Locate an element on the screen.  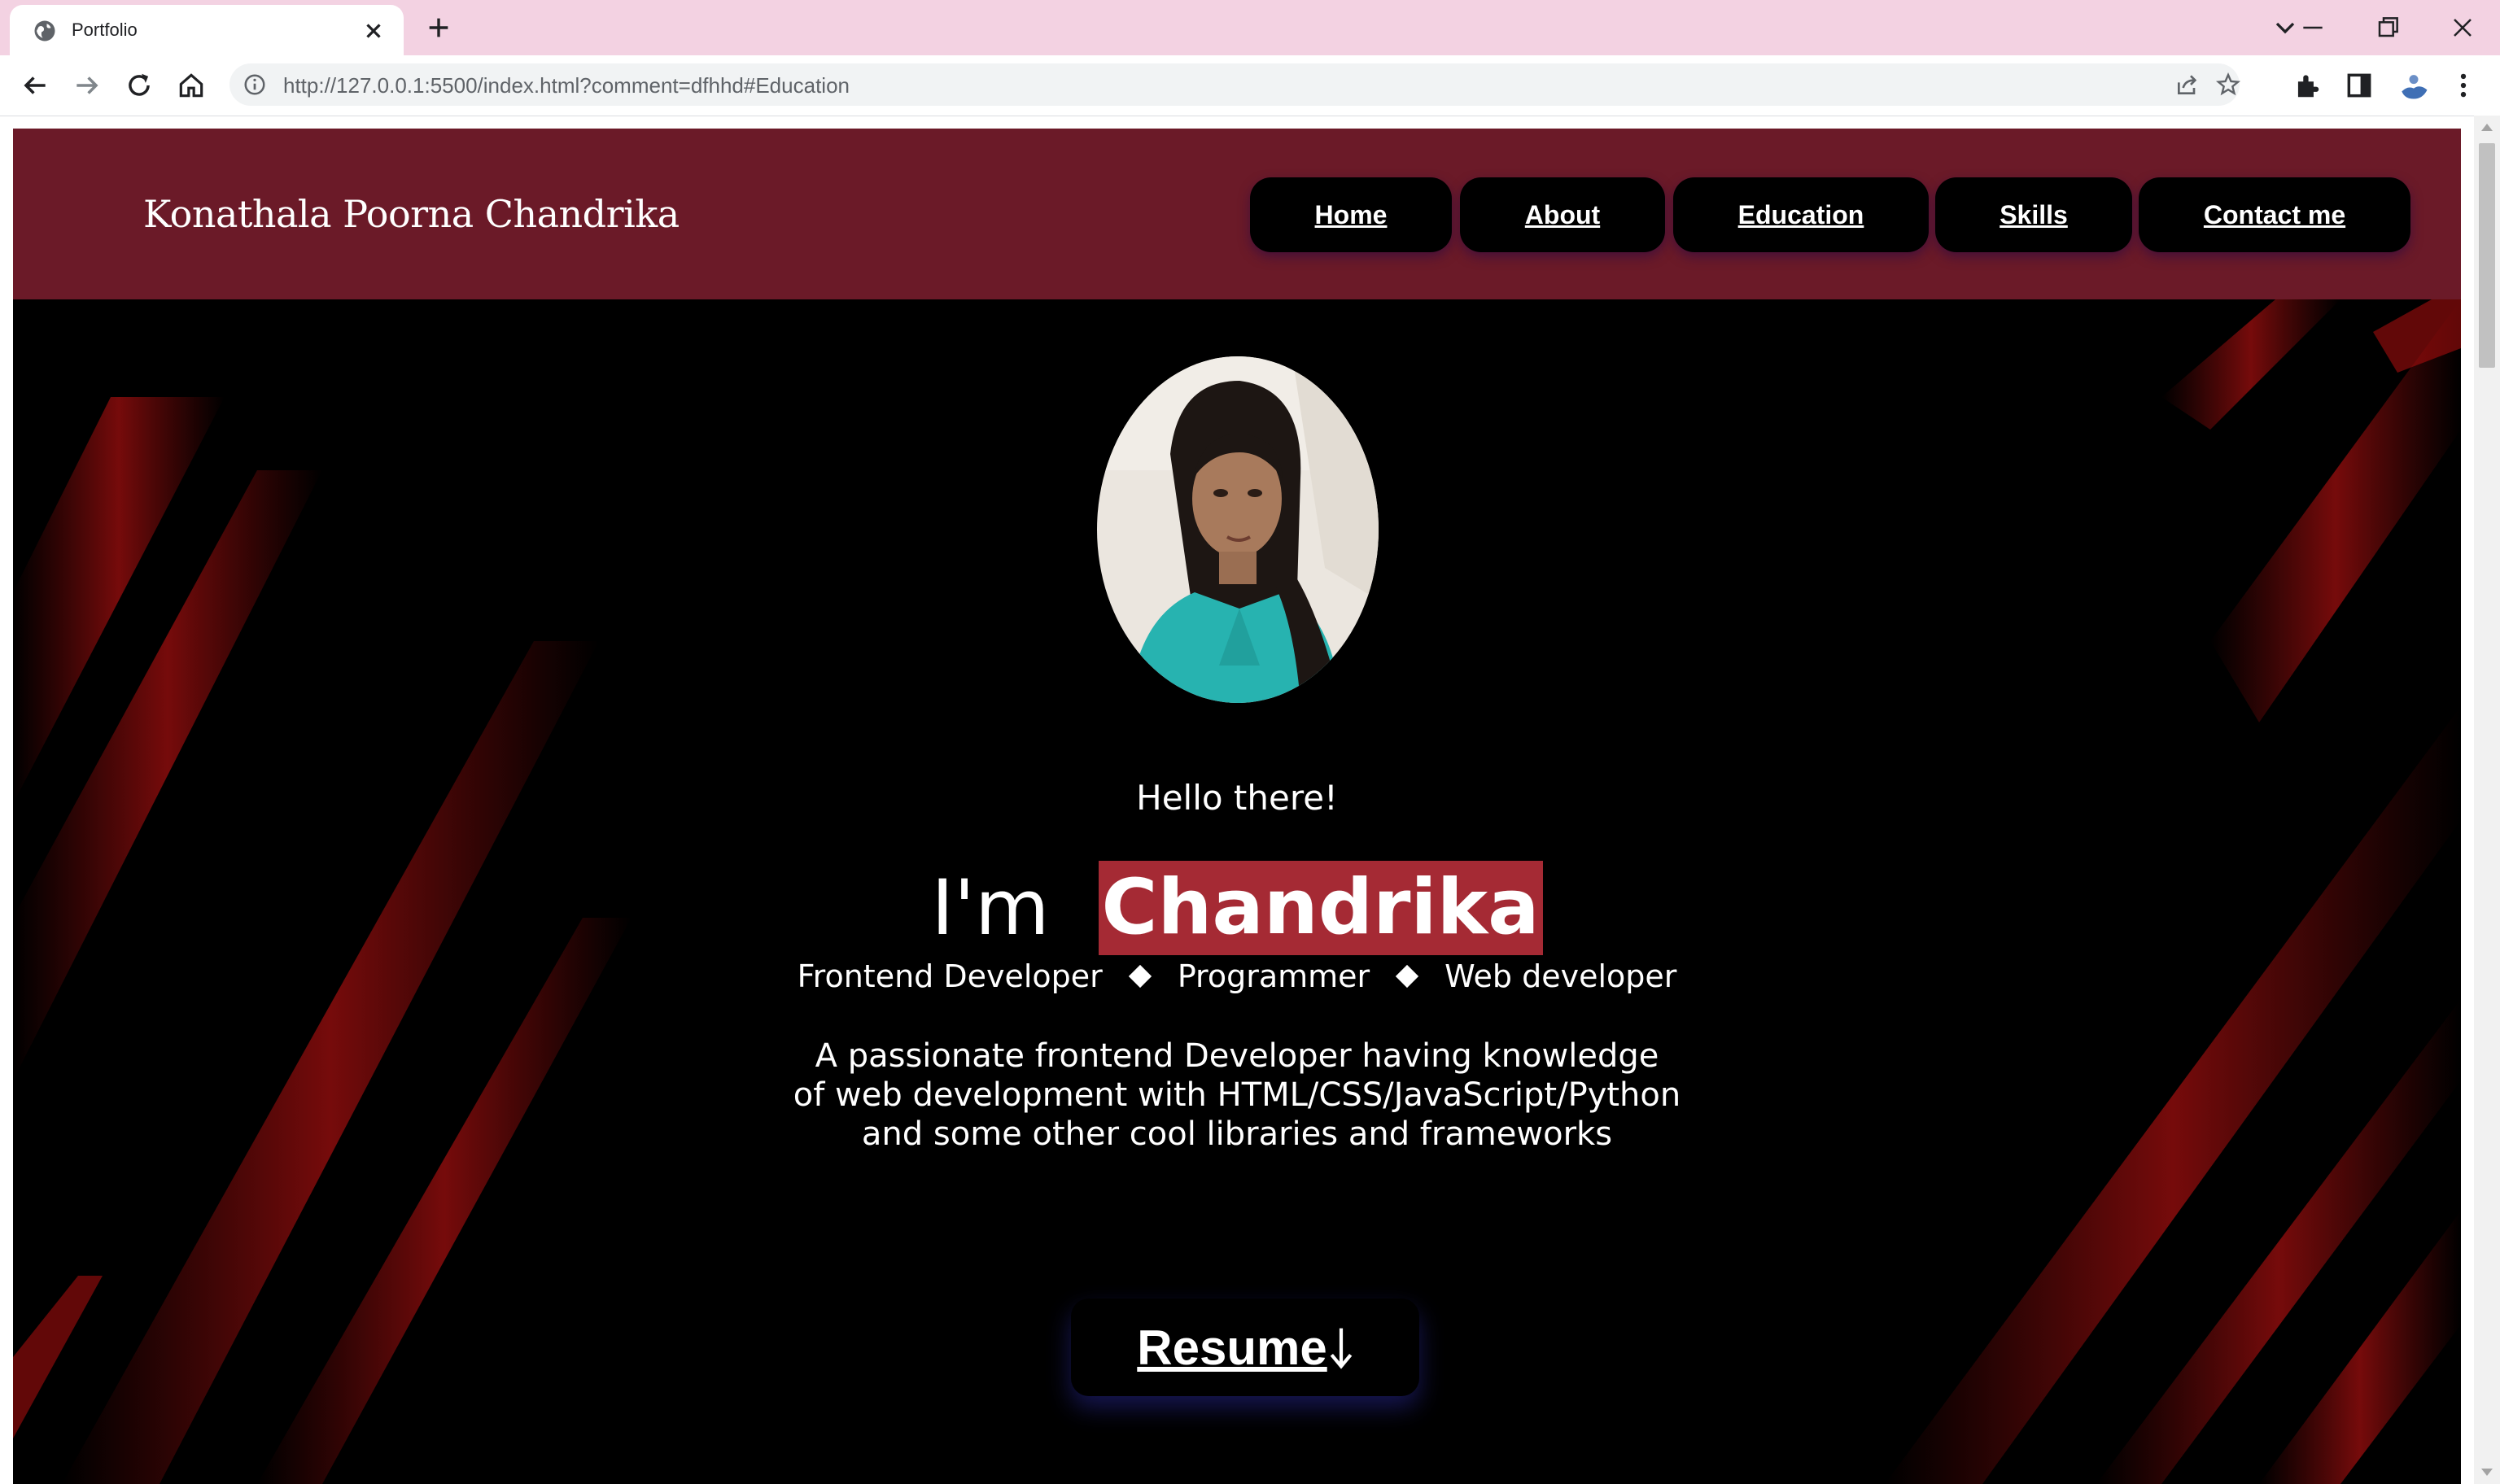
bookmark-star-icon is located at coordinates (2228, 85).